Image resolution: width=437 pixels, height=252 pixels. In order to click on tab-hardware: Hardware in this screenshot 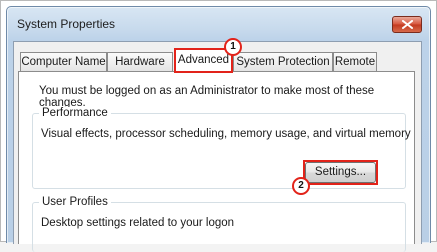, I will do `click(140, 61)`.